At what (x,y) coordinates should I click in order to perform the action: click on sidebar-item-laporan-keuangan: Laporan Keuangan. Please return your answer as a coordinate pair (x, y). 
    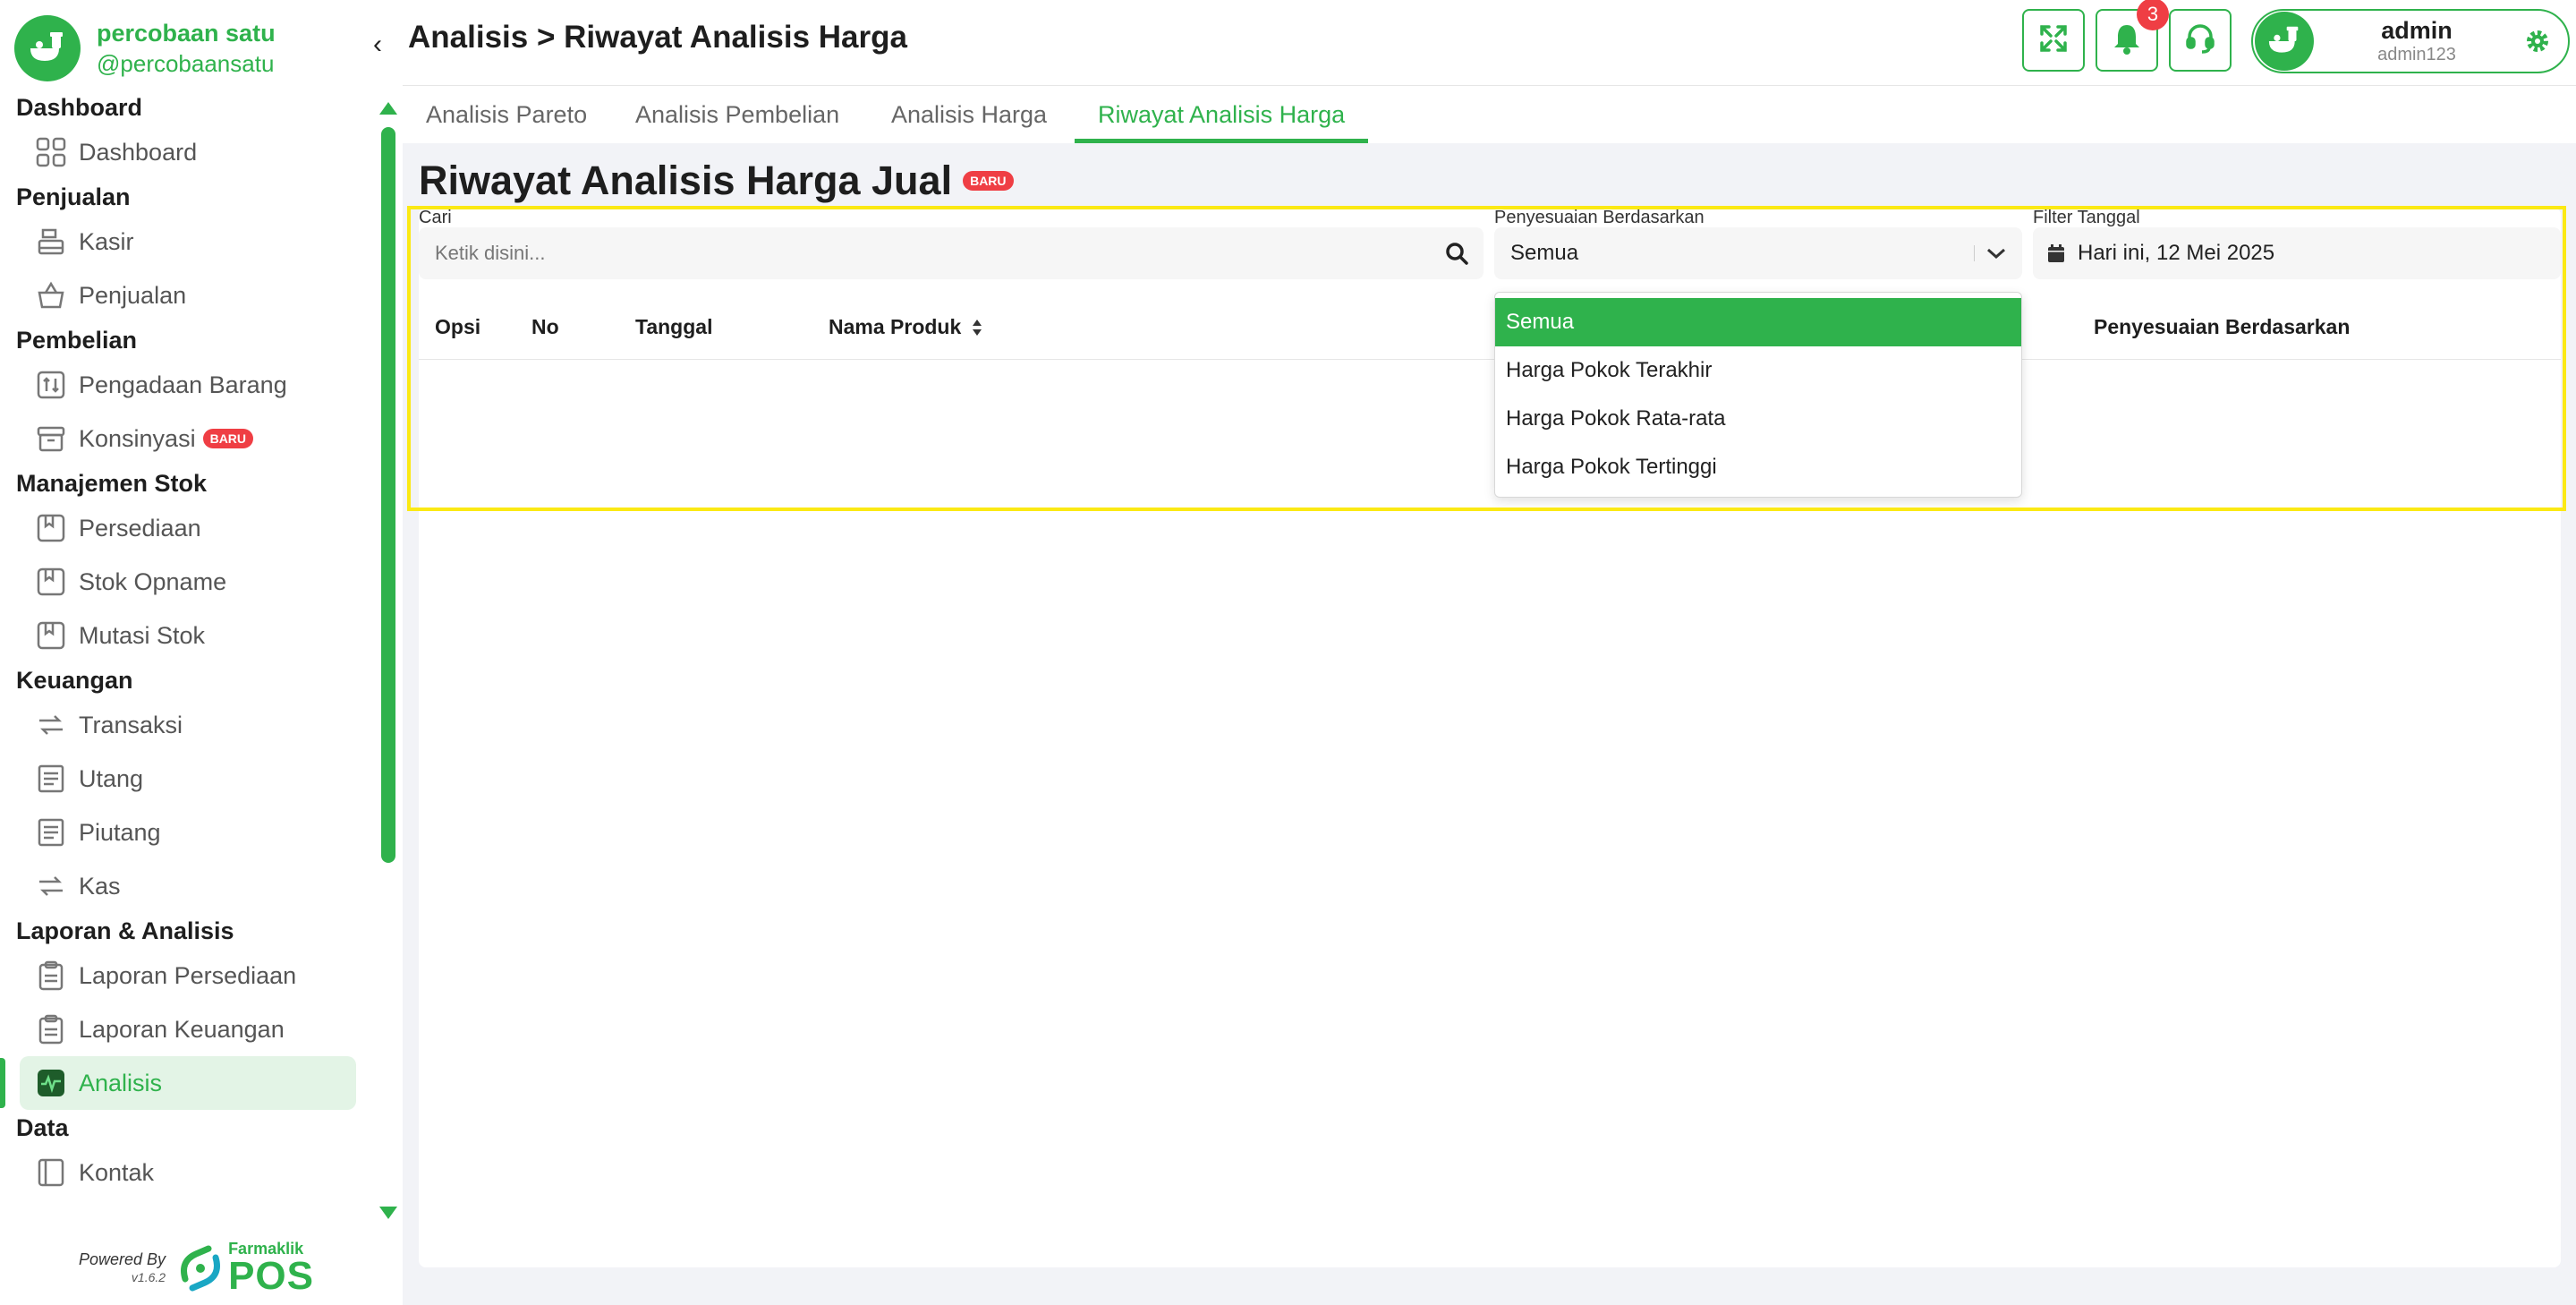
    Looking at the image, I should click on (188, 1029).